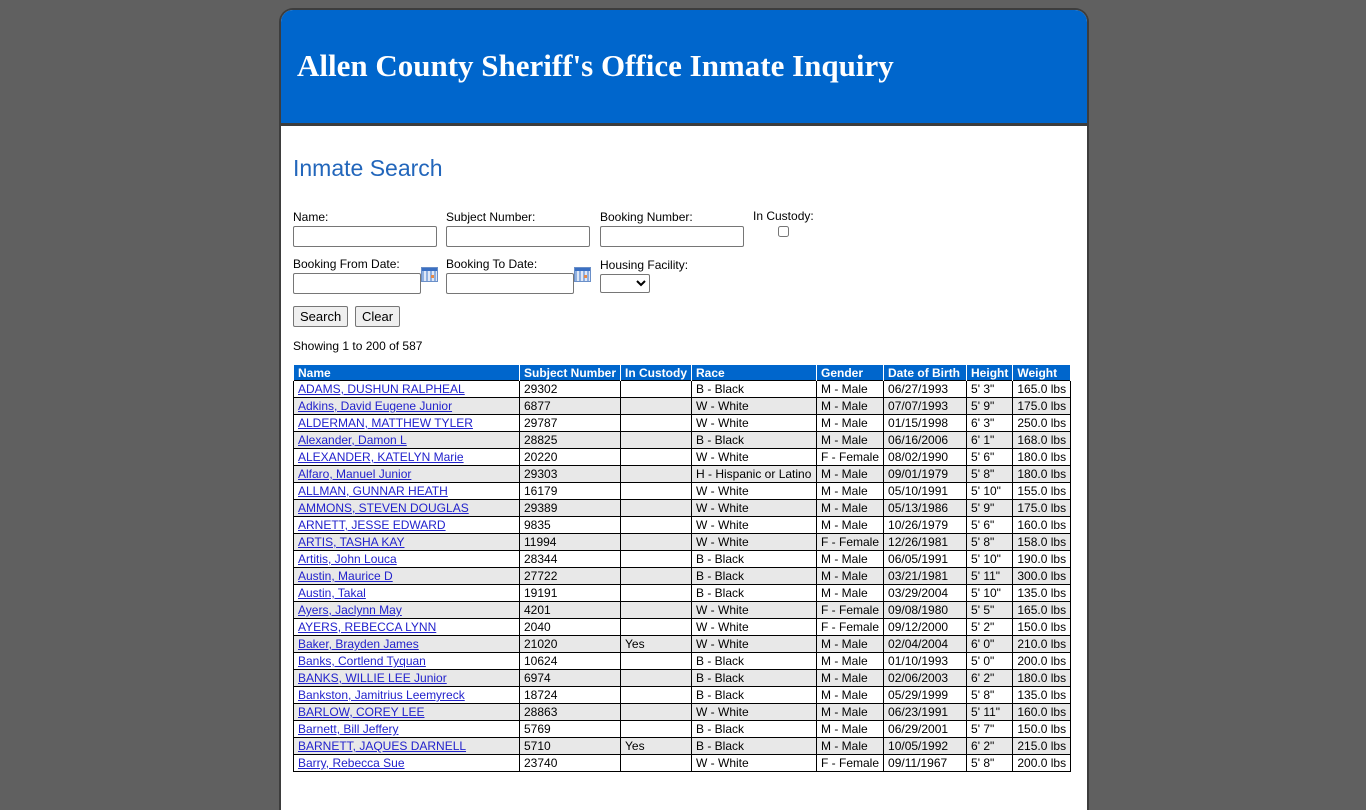 The height and width of the screenshot is (810, 1366). What do you see at coordinates (1042, 508) in the screenshot?
I see `cell-weight: 175.0 lbs` at bounding box center [1042, 508].